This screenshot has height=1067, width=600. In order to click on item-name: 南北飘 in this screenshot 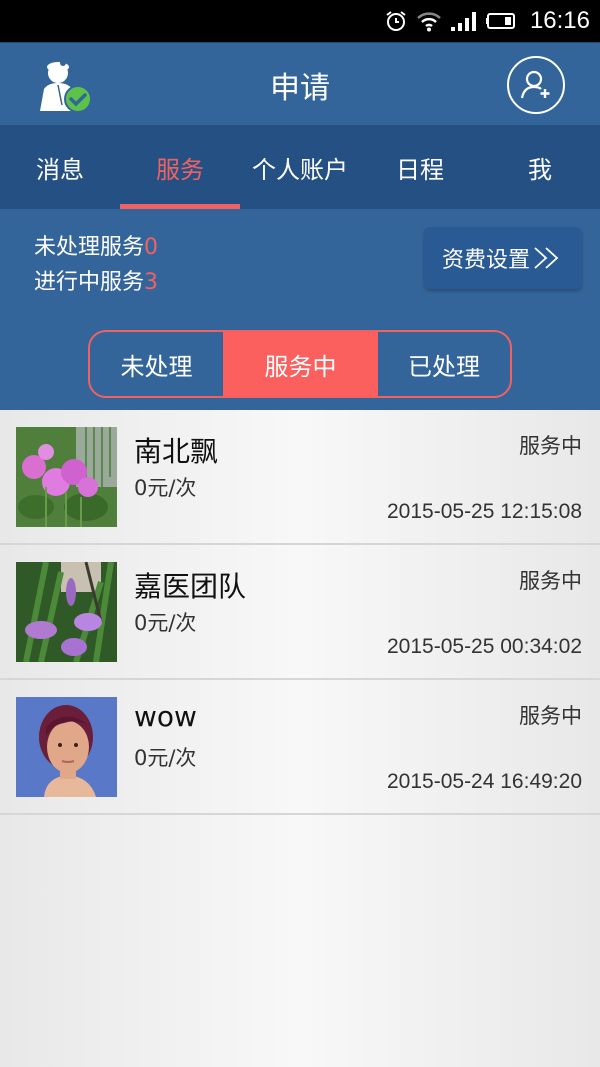, I will do `click(176, 451)`.